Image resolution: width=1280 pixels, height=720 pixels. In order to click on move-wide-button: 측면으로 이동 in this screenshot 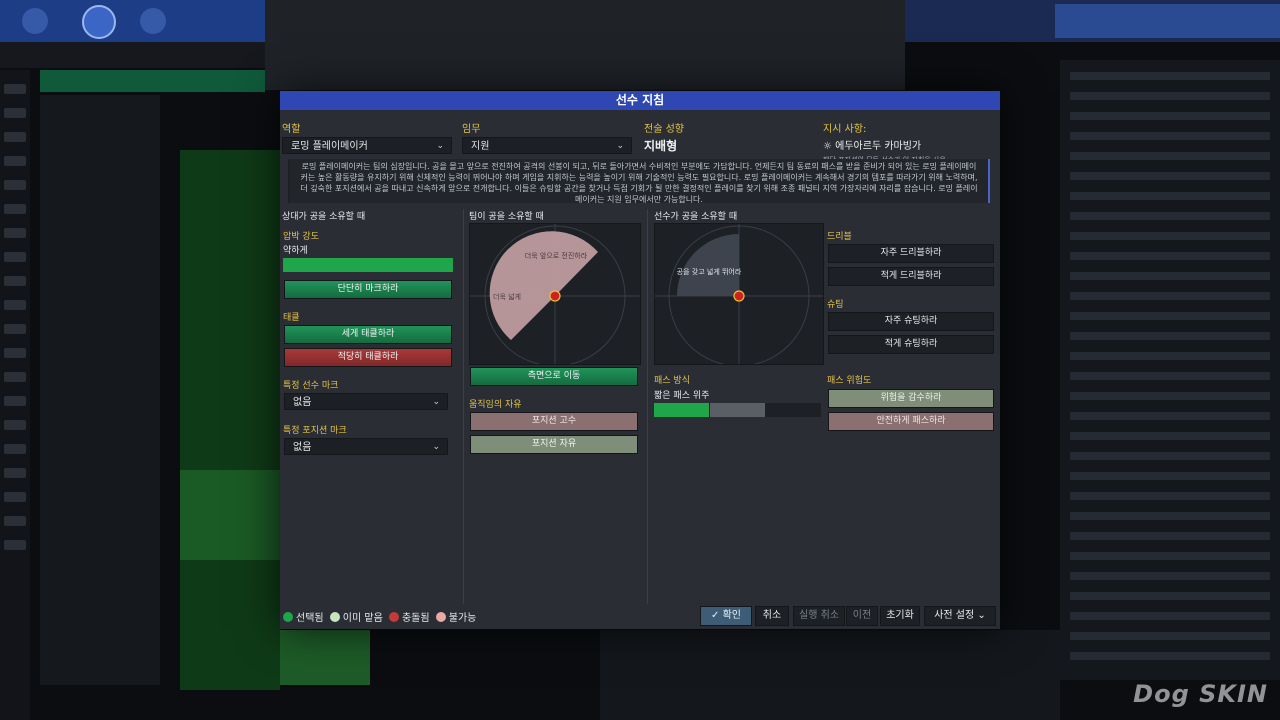, I will do `click(554, 376)`.